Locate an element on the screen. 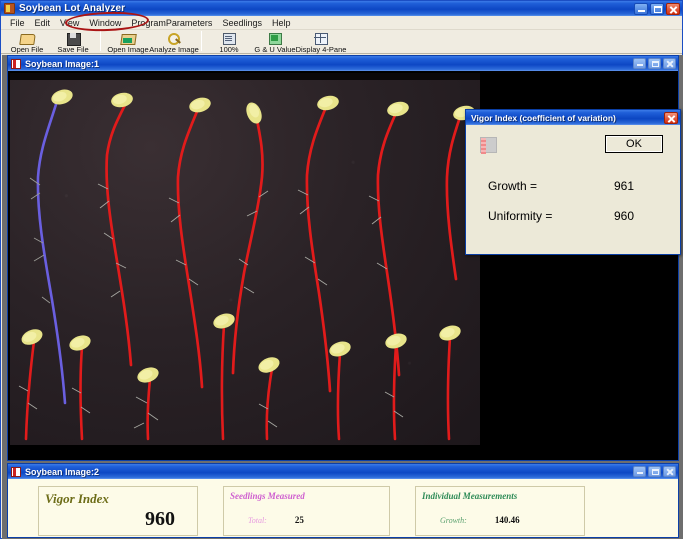  analyze-image-button: Analyze Image is located at coordinates (174, 42).